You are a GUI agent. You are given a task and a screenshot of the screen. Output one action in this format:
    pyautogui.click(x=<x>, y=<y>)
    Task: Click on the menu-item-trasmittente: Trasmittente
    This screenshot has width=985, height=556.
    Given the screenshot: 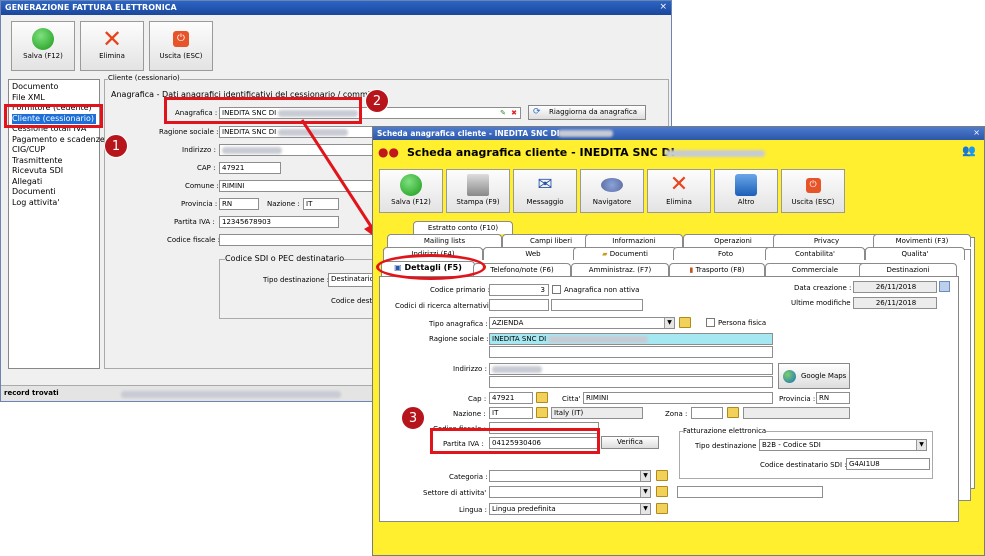 What is the action you would take?
    pyautogui.click(x=54, y=161)
    